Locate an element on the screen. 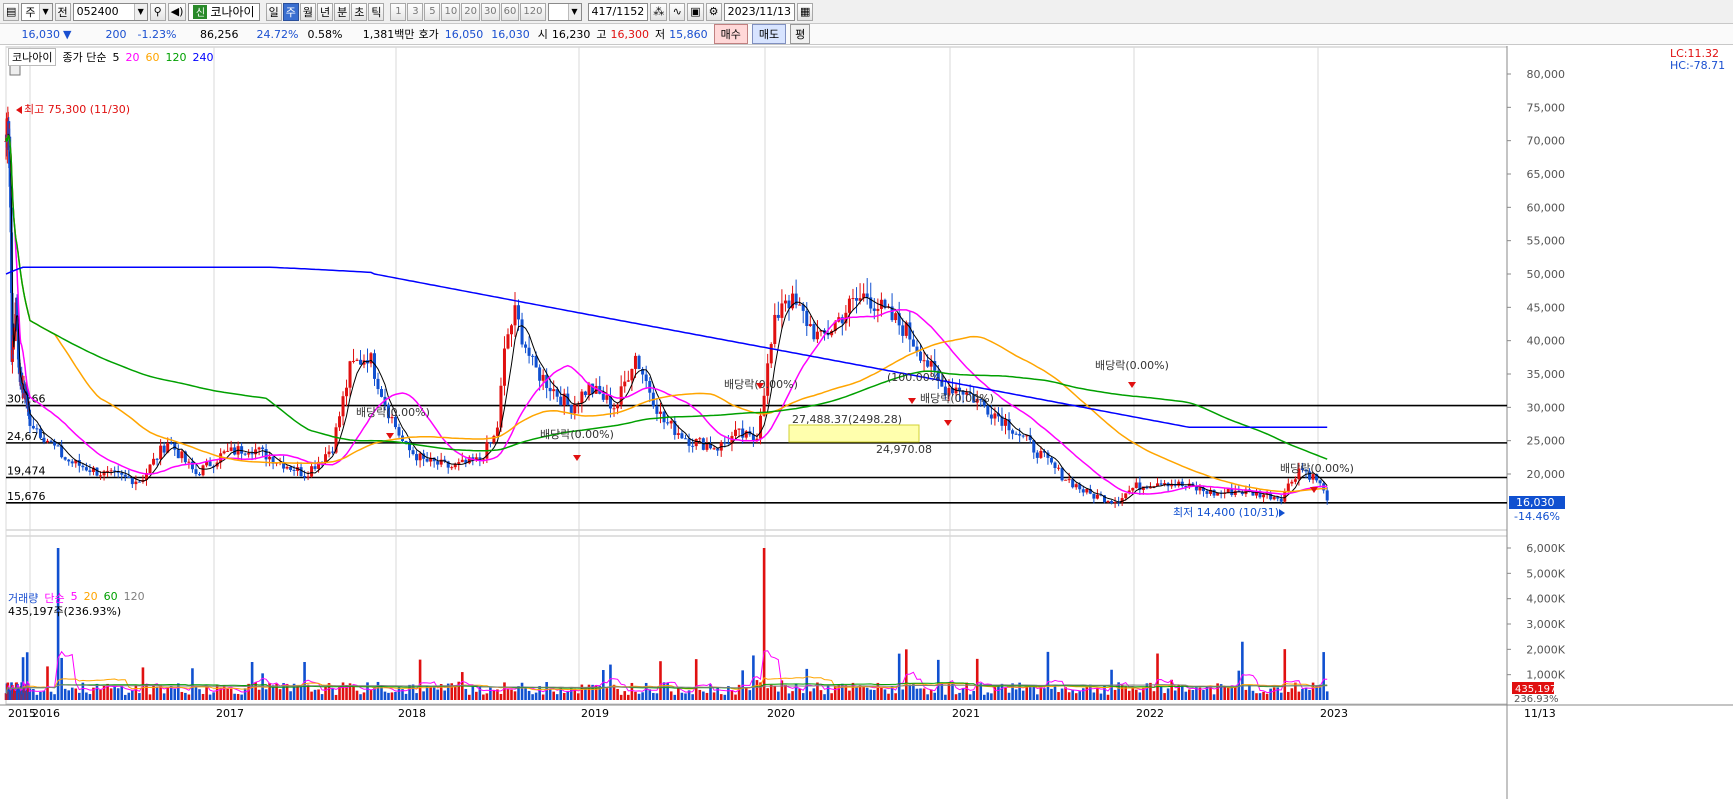 The width and height of the screenshot is (1733, 799). interval-3-button: 10 is located at coordinates (451, 11).